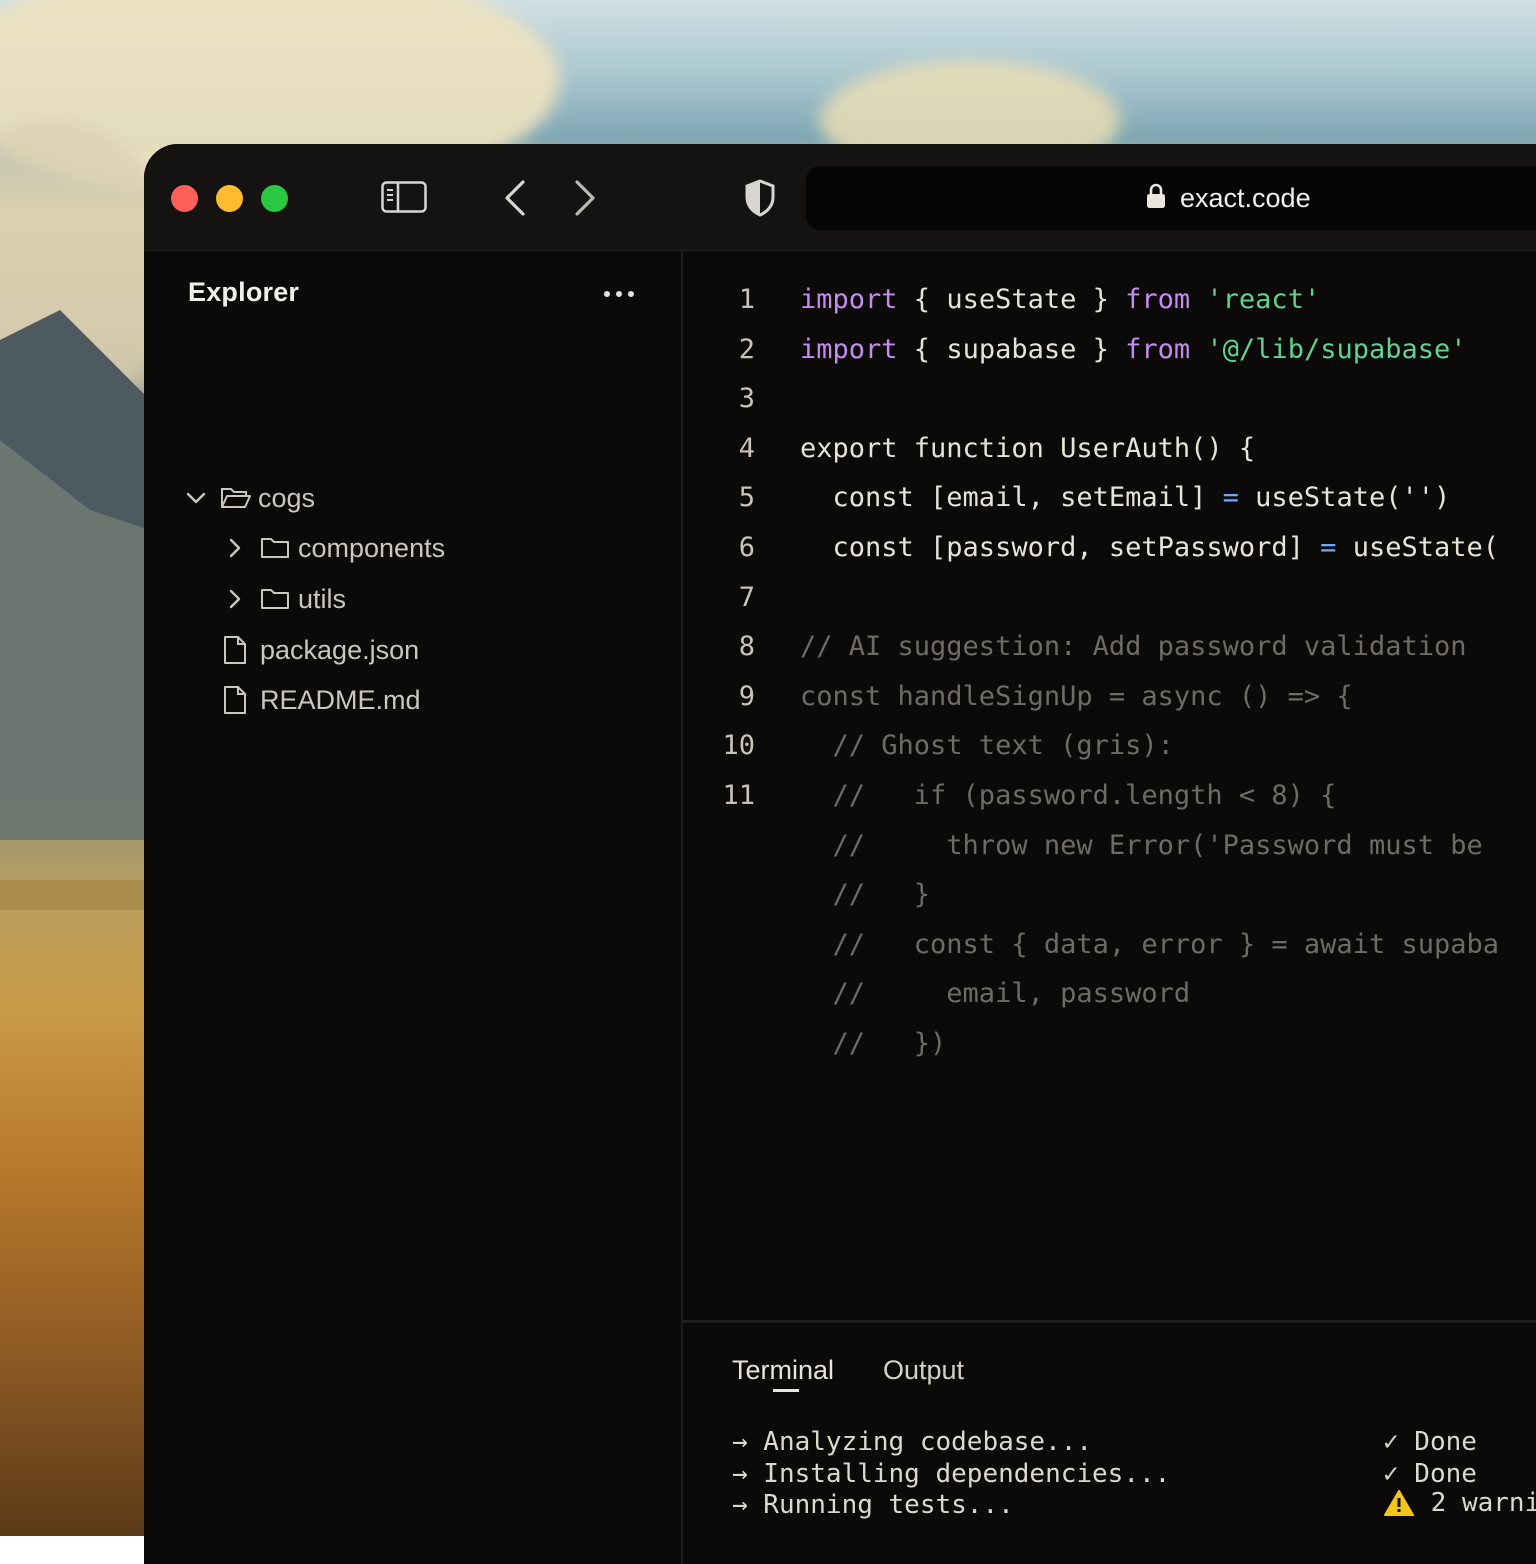 Image resolution: width=1536 pixels, height=1564 pixels. I want to click on line-number: 7, so click(746, 597).